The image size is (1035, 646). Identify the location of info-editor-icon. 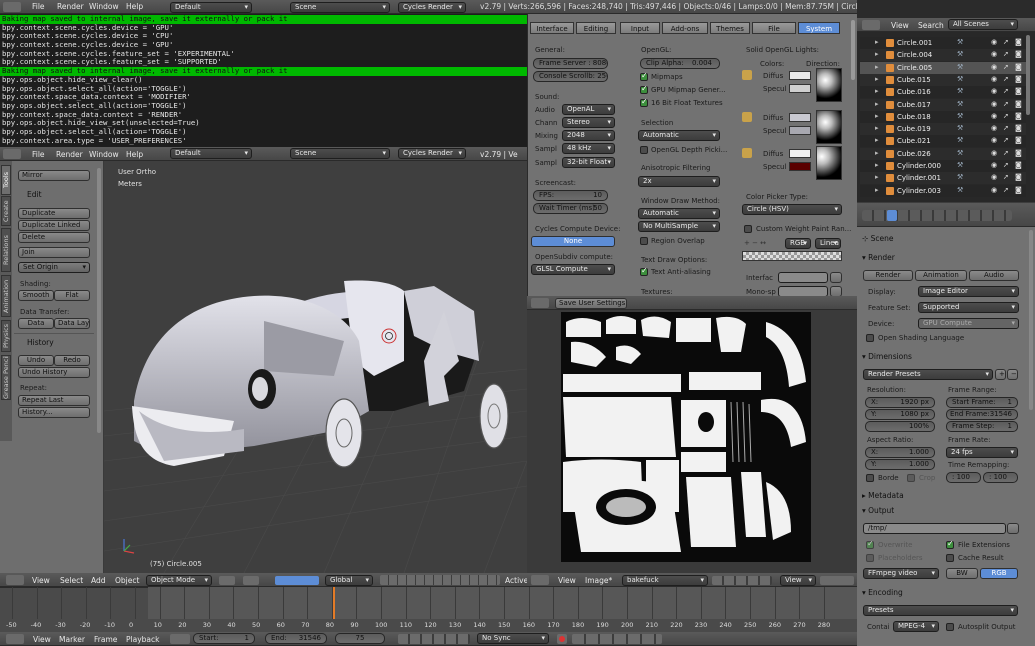
(12, 7).